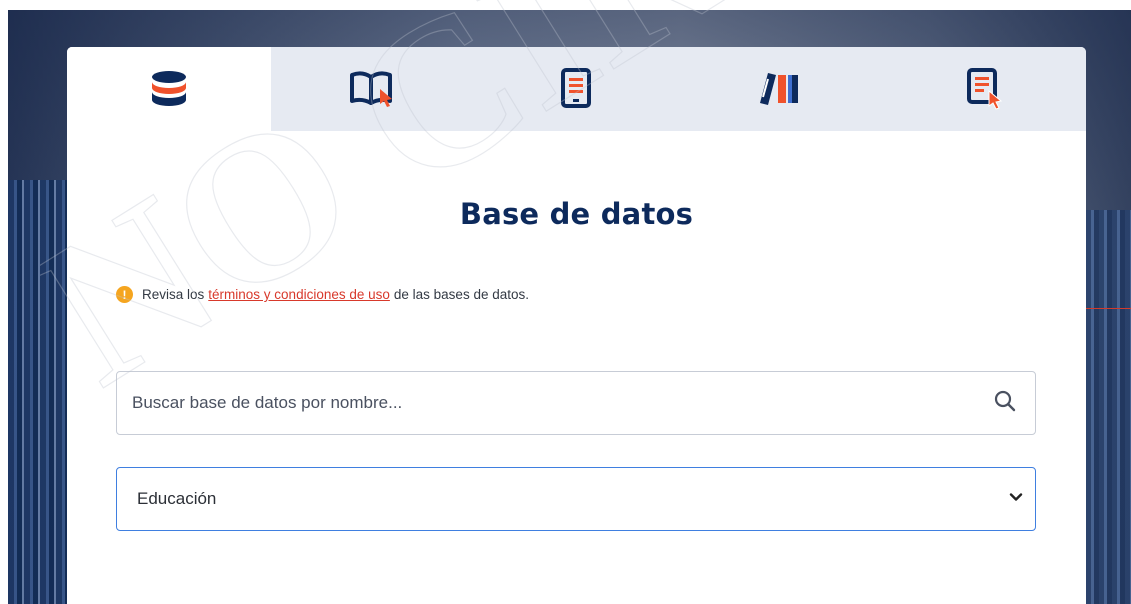 Image resolution: width=1131 pixels, height=604 pixels. I want to click on terms-link: términos y condiciones de uso, so click(299, 294).